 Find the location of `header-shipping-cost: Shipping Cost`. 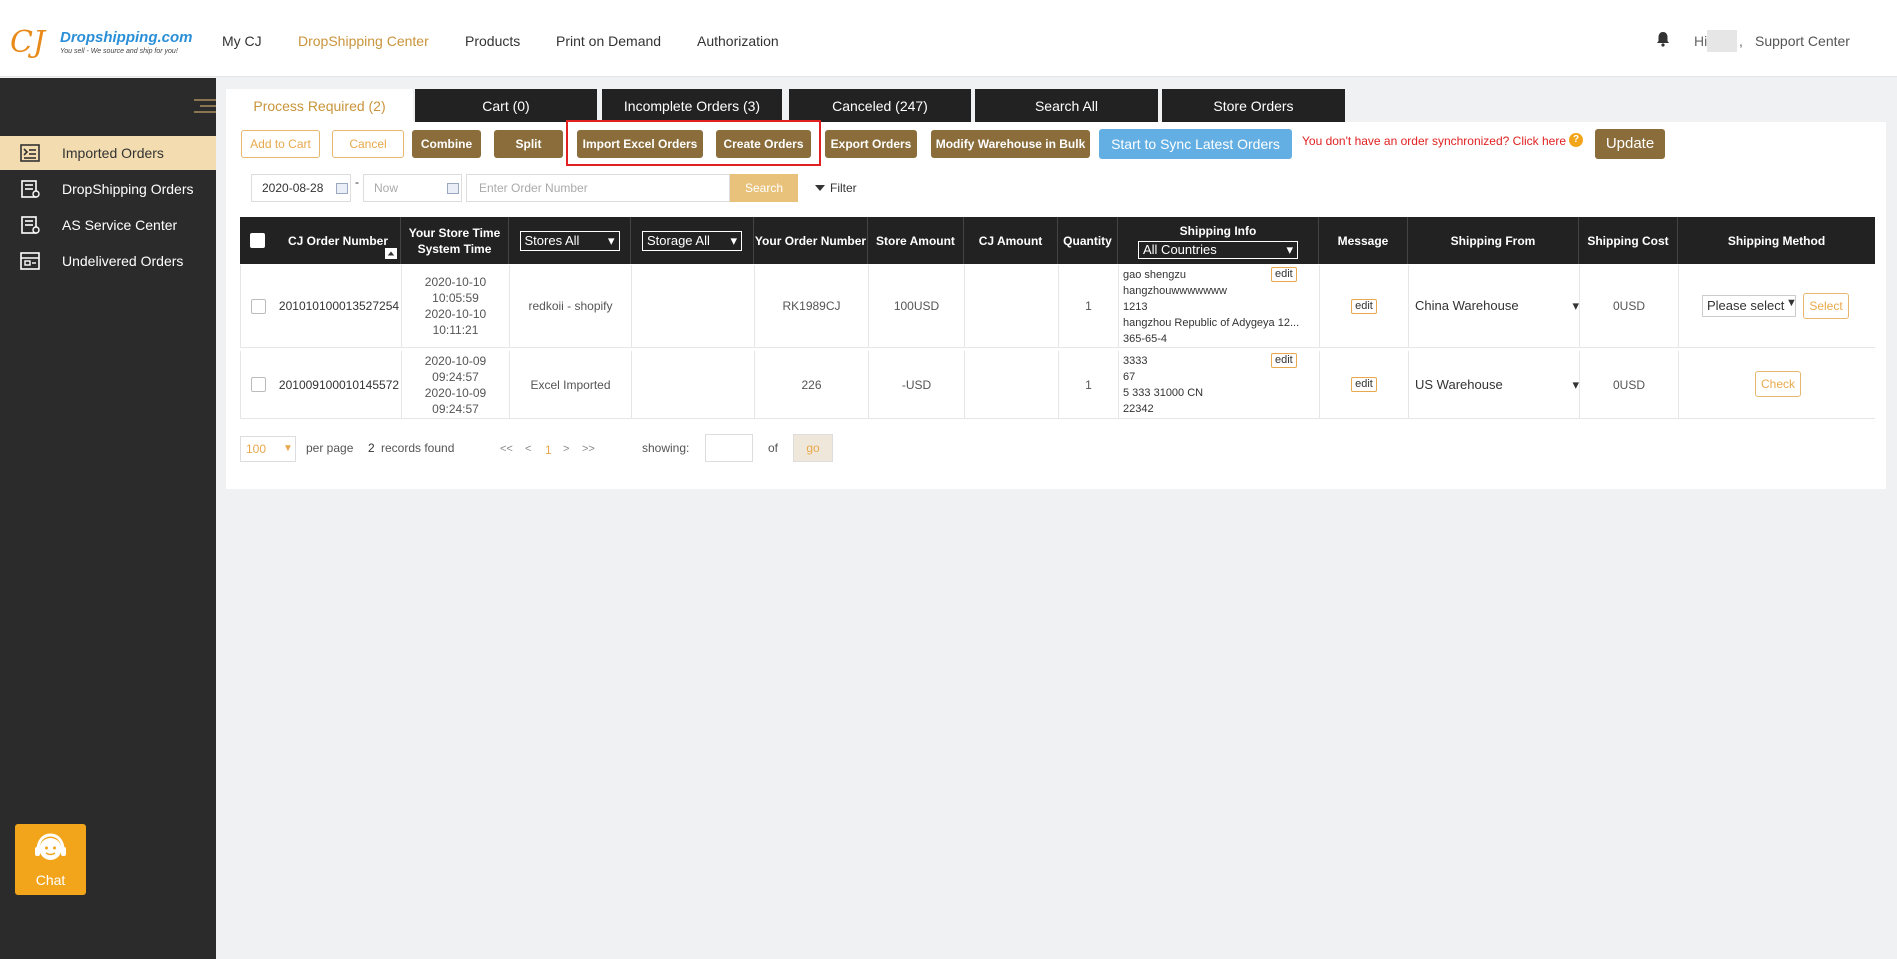

header-shipping-cost: Shipping Cost is located at coordinates (1628, 240).